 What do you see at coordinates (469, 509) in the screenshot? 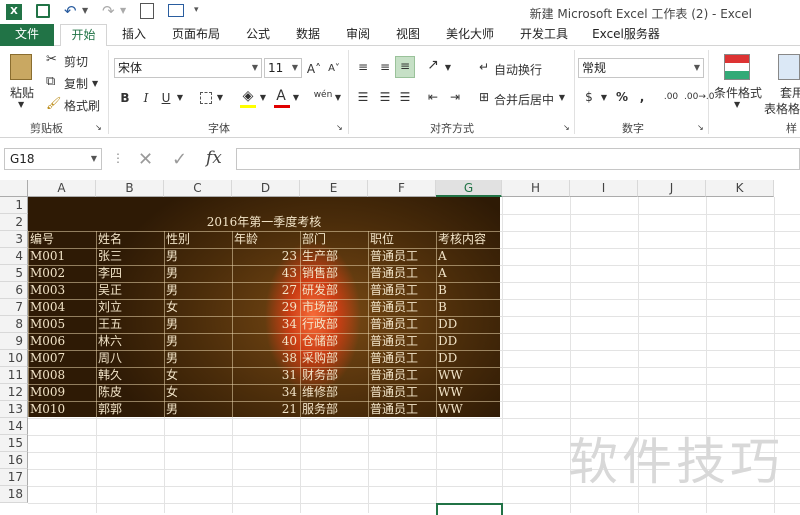
I see `active-cell-g18` at bounding box center [469, 509].